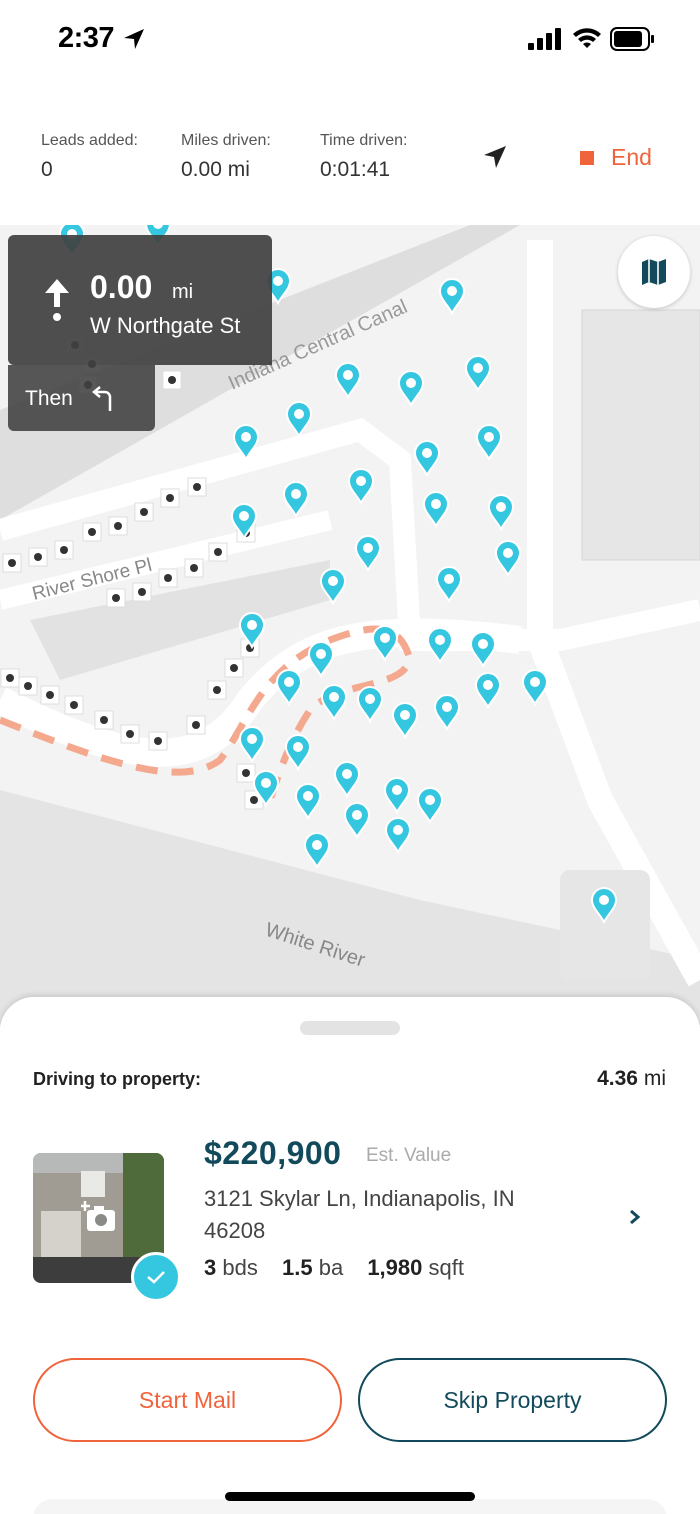  I want to click on miles-driven-label: Miles driven:, so click(226, 140).